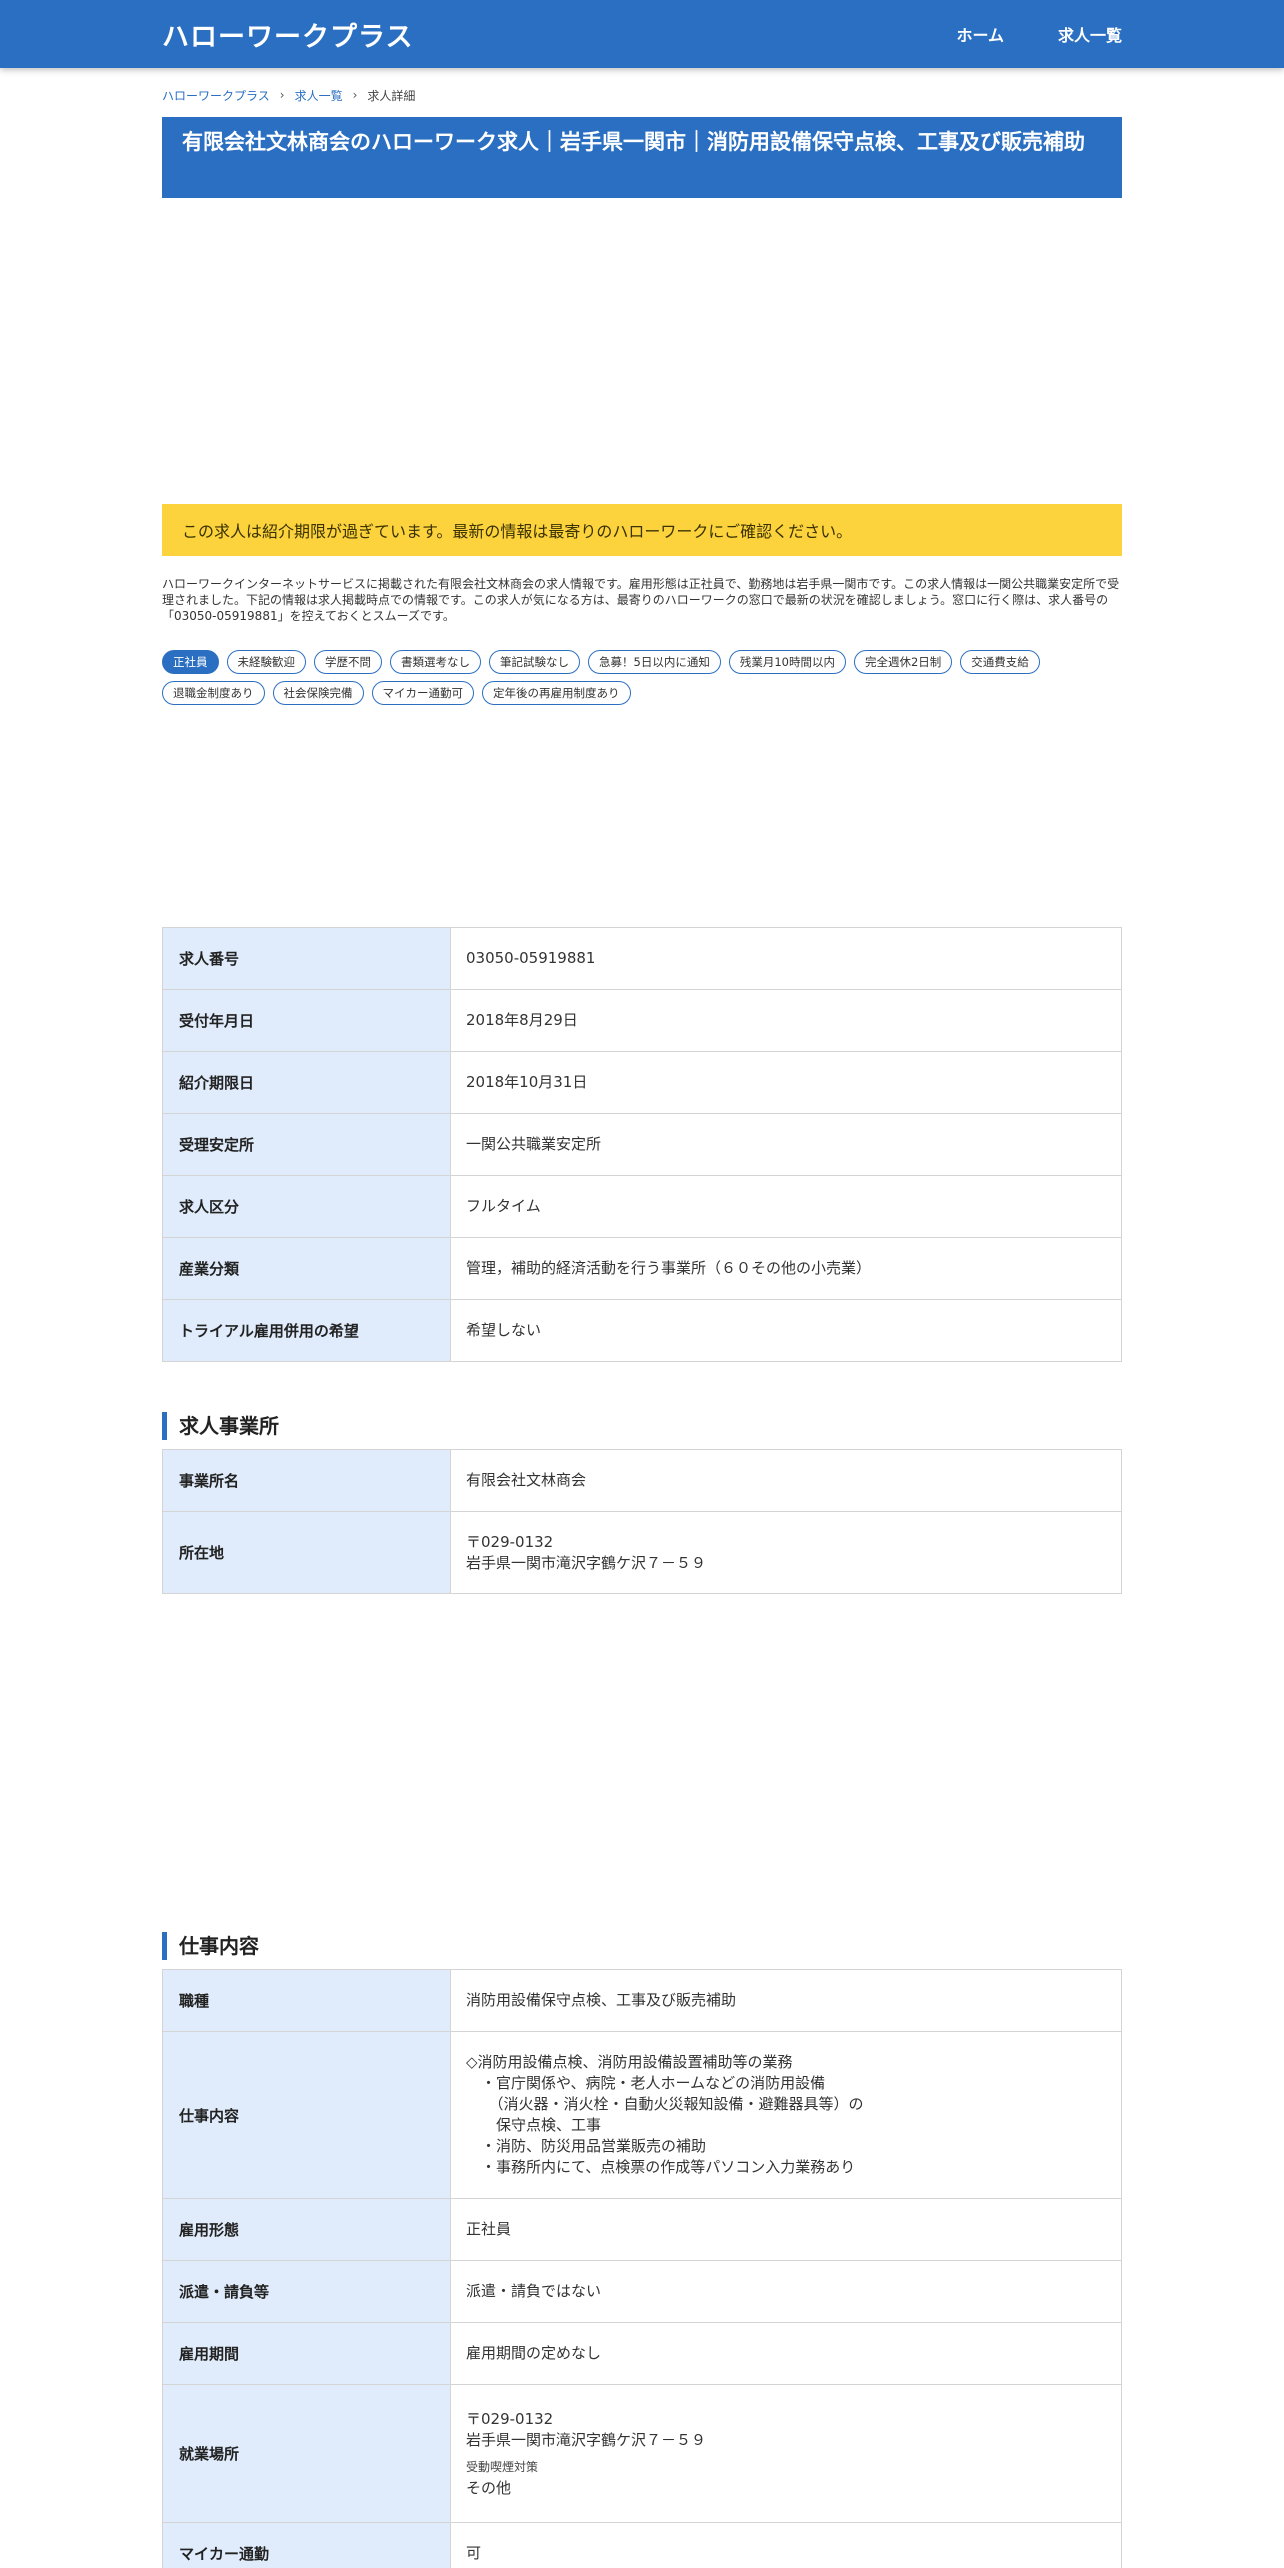 This screenshot has height=2568, width=1284. I want to click on site-logo-link: ハローワークプラス, so click(287, 34).